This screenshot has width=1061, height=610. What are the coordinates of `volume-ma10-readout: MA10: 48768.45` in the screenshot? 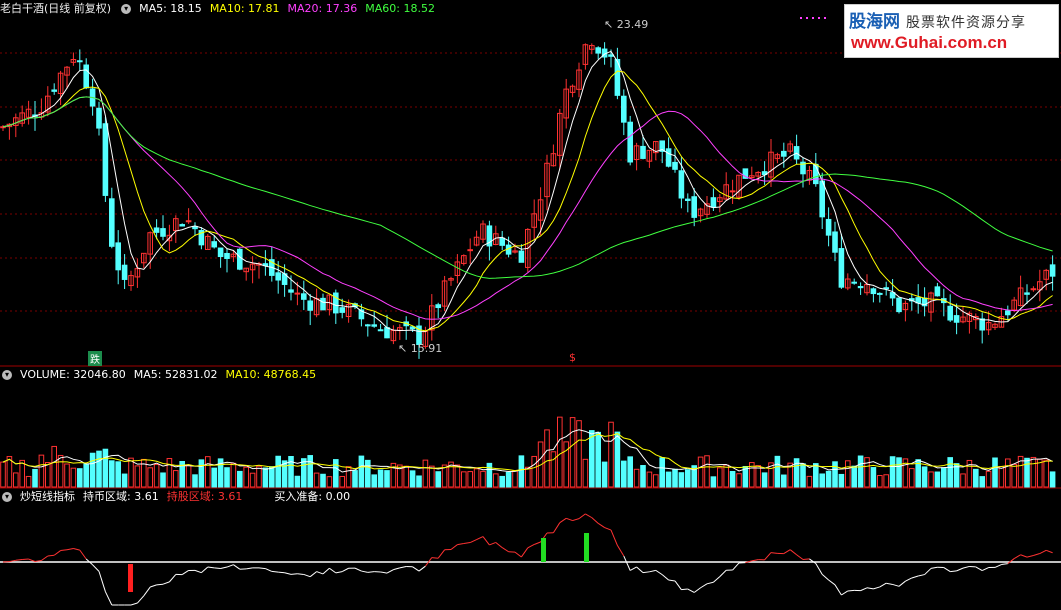 It's located at (271, 374).